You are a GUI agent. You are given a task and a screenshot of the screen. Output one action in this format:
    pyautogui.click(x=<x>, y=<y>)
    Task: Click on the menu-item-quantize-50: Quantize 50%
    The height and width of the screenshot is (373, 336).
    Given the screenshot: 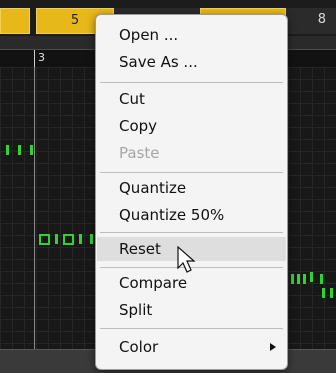 What is the action you would take?
    pyautogui.click(x=191, y=215)
    